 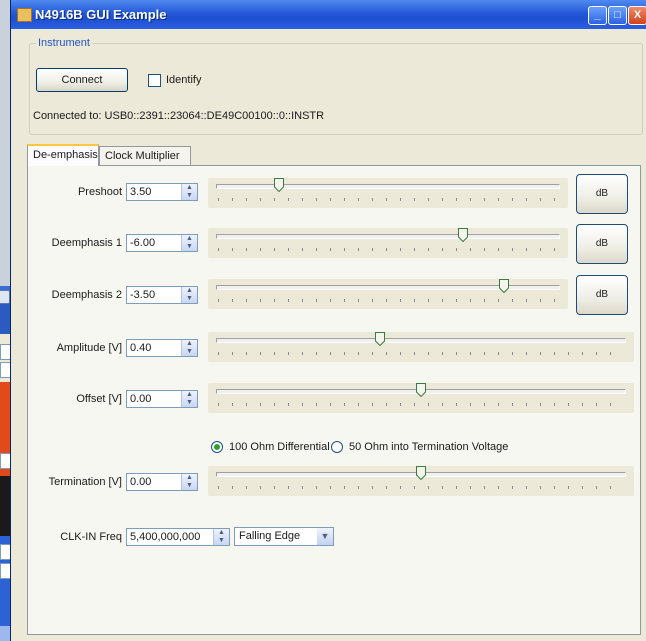 What do you see at coordinates (617, 15) in the screenshot?
I see `maximize-button: □` at bounding box center [617, 15].